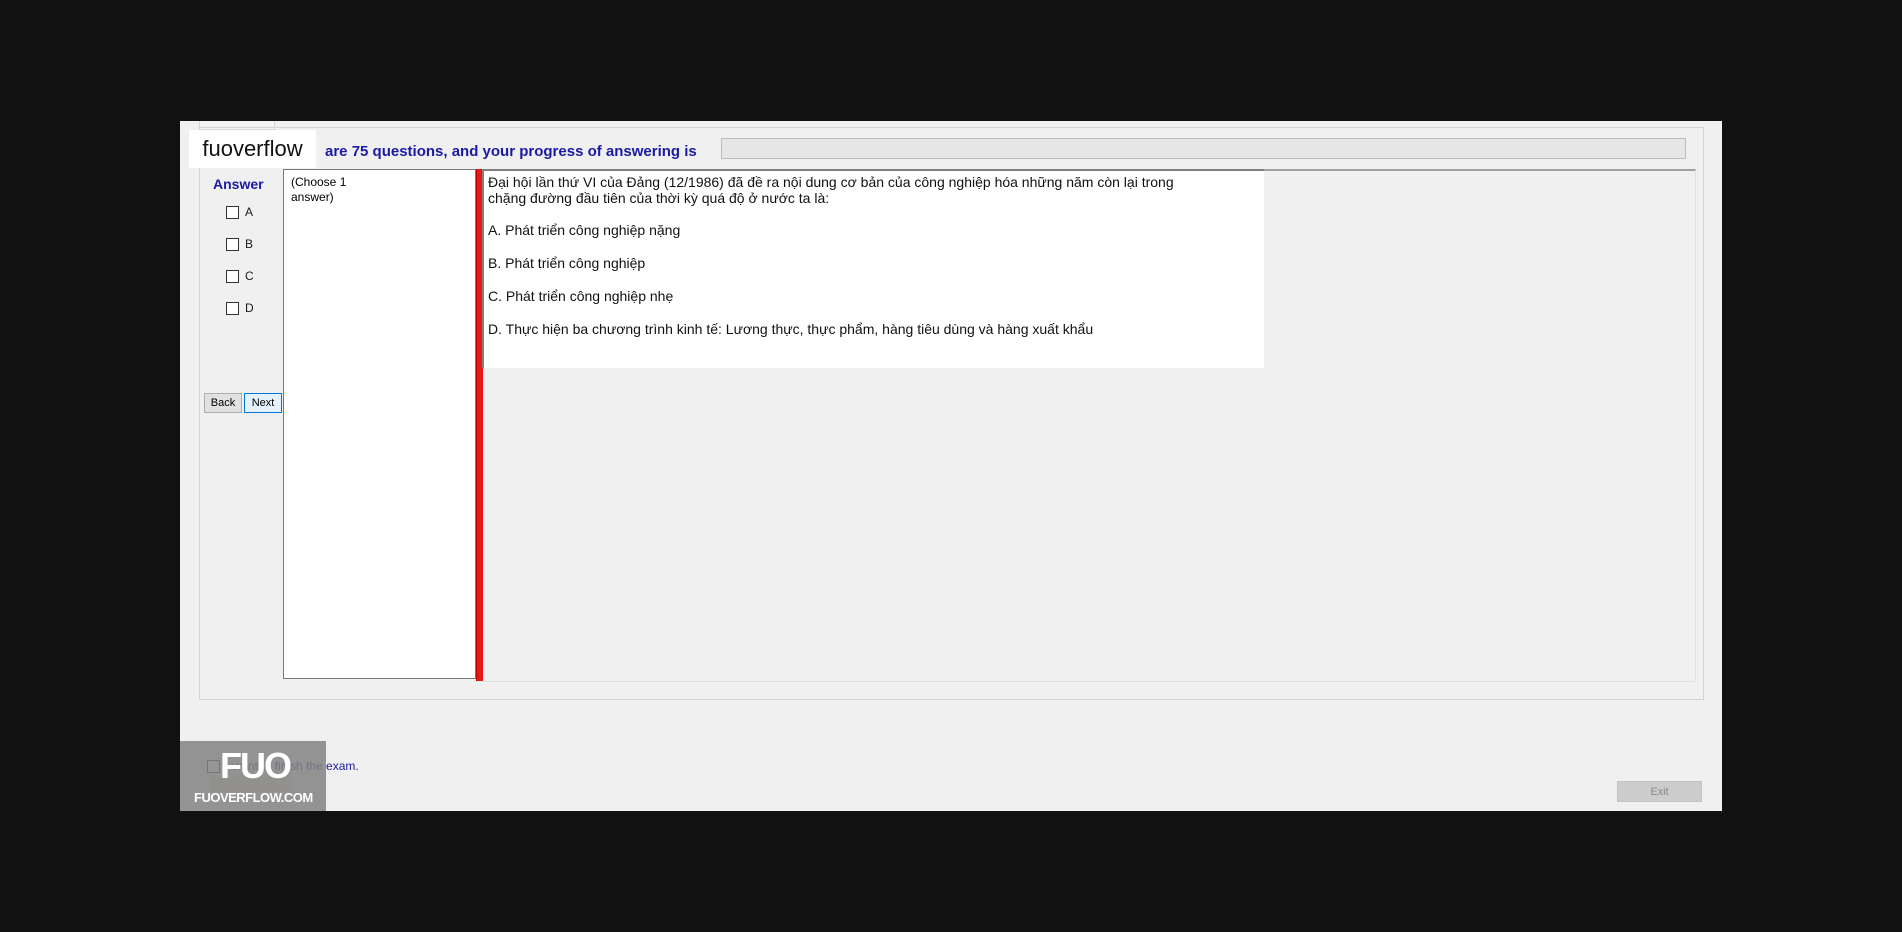  I want to click on question-option-c: C. Phát triển công nghiệp nhẹ, so click(581, 296).